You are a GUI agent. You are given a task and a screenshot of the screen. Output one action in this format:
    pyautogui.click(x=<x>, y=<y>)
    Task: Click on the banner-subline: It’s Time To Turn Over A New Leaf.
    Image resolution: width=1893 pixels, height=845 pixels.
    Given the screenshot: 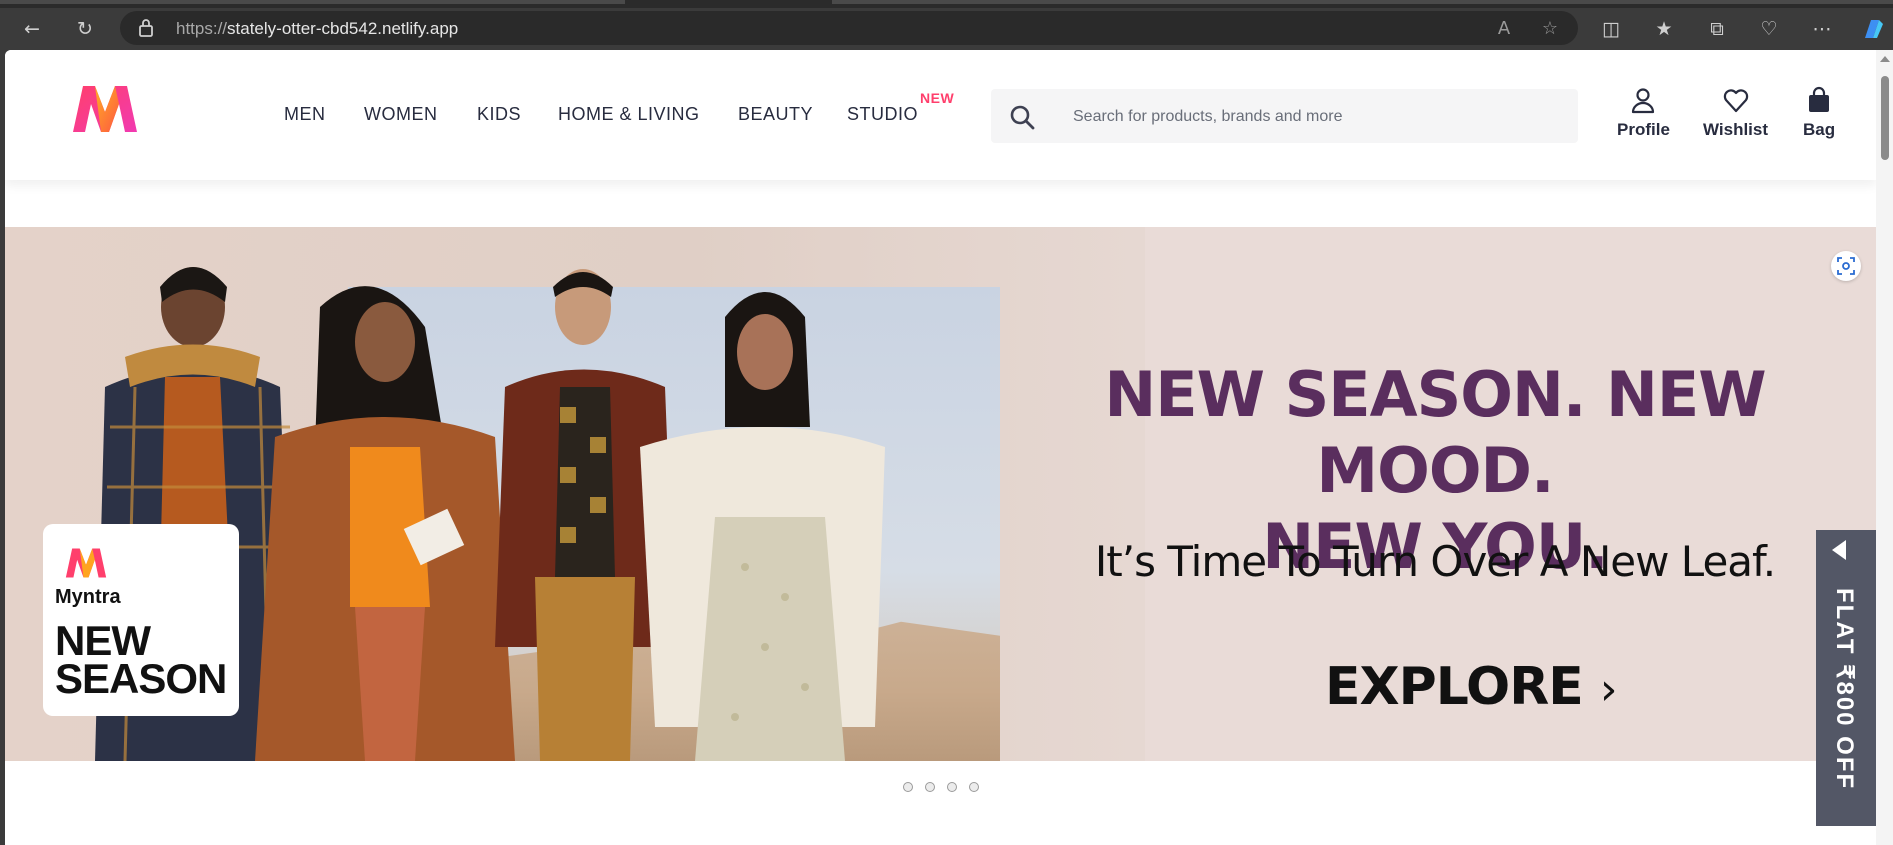 What is the action you would take?
    pyautogui.click(x=1435, y=561)
    